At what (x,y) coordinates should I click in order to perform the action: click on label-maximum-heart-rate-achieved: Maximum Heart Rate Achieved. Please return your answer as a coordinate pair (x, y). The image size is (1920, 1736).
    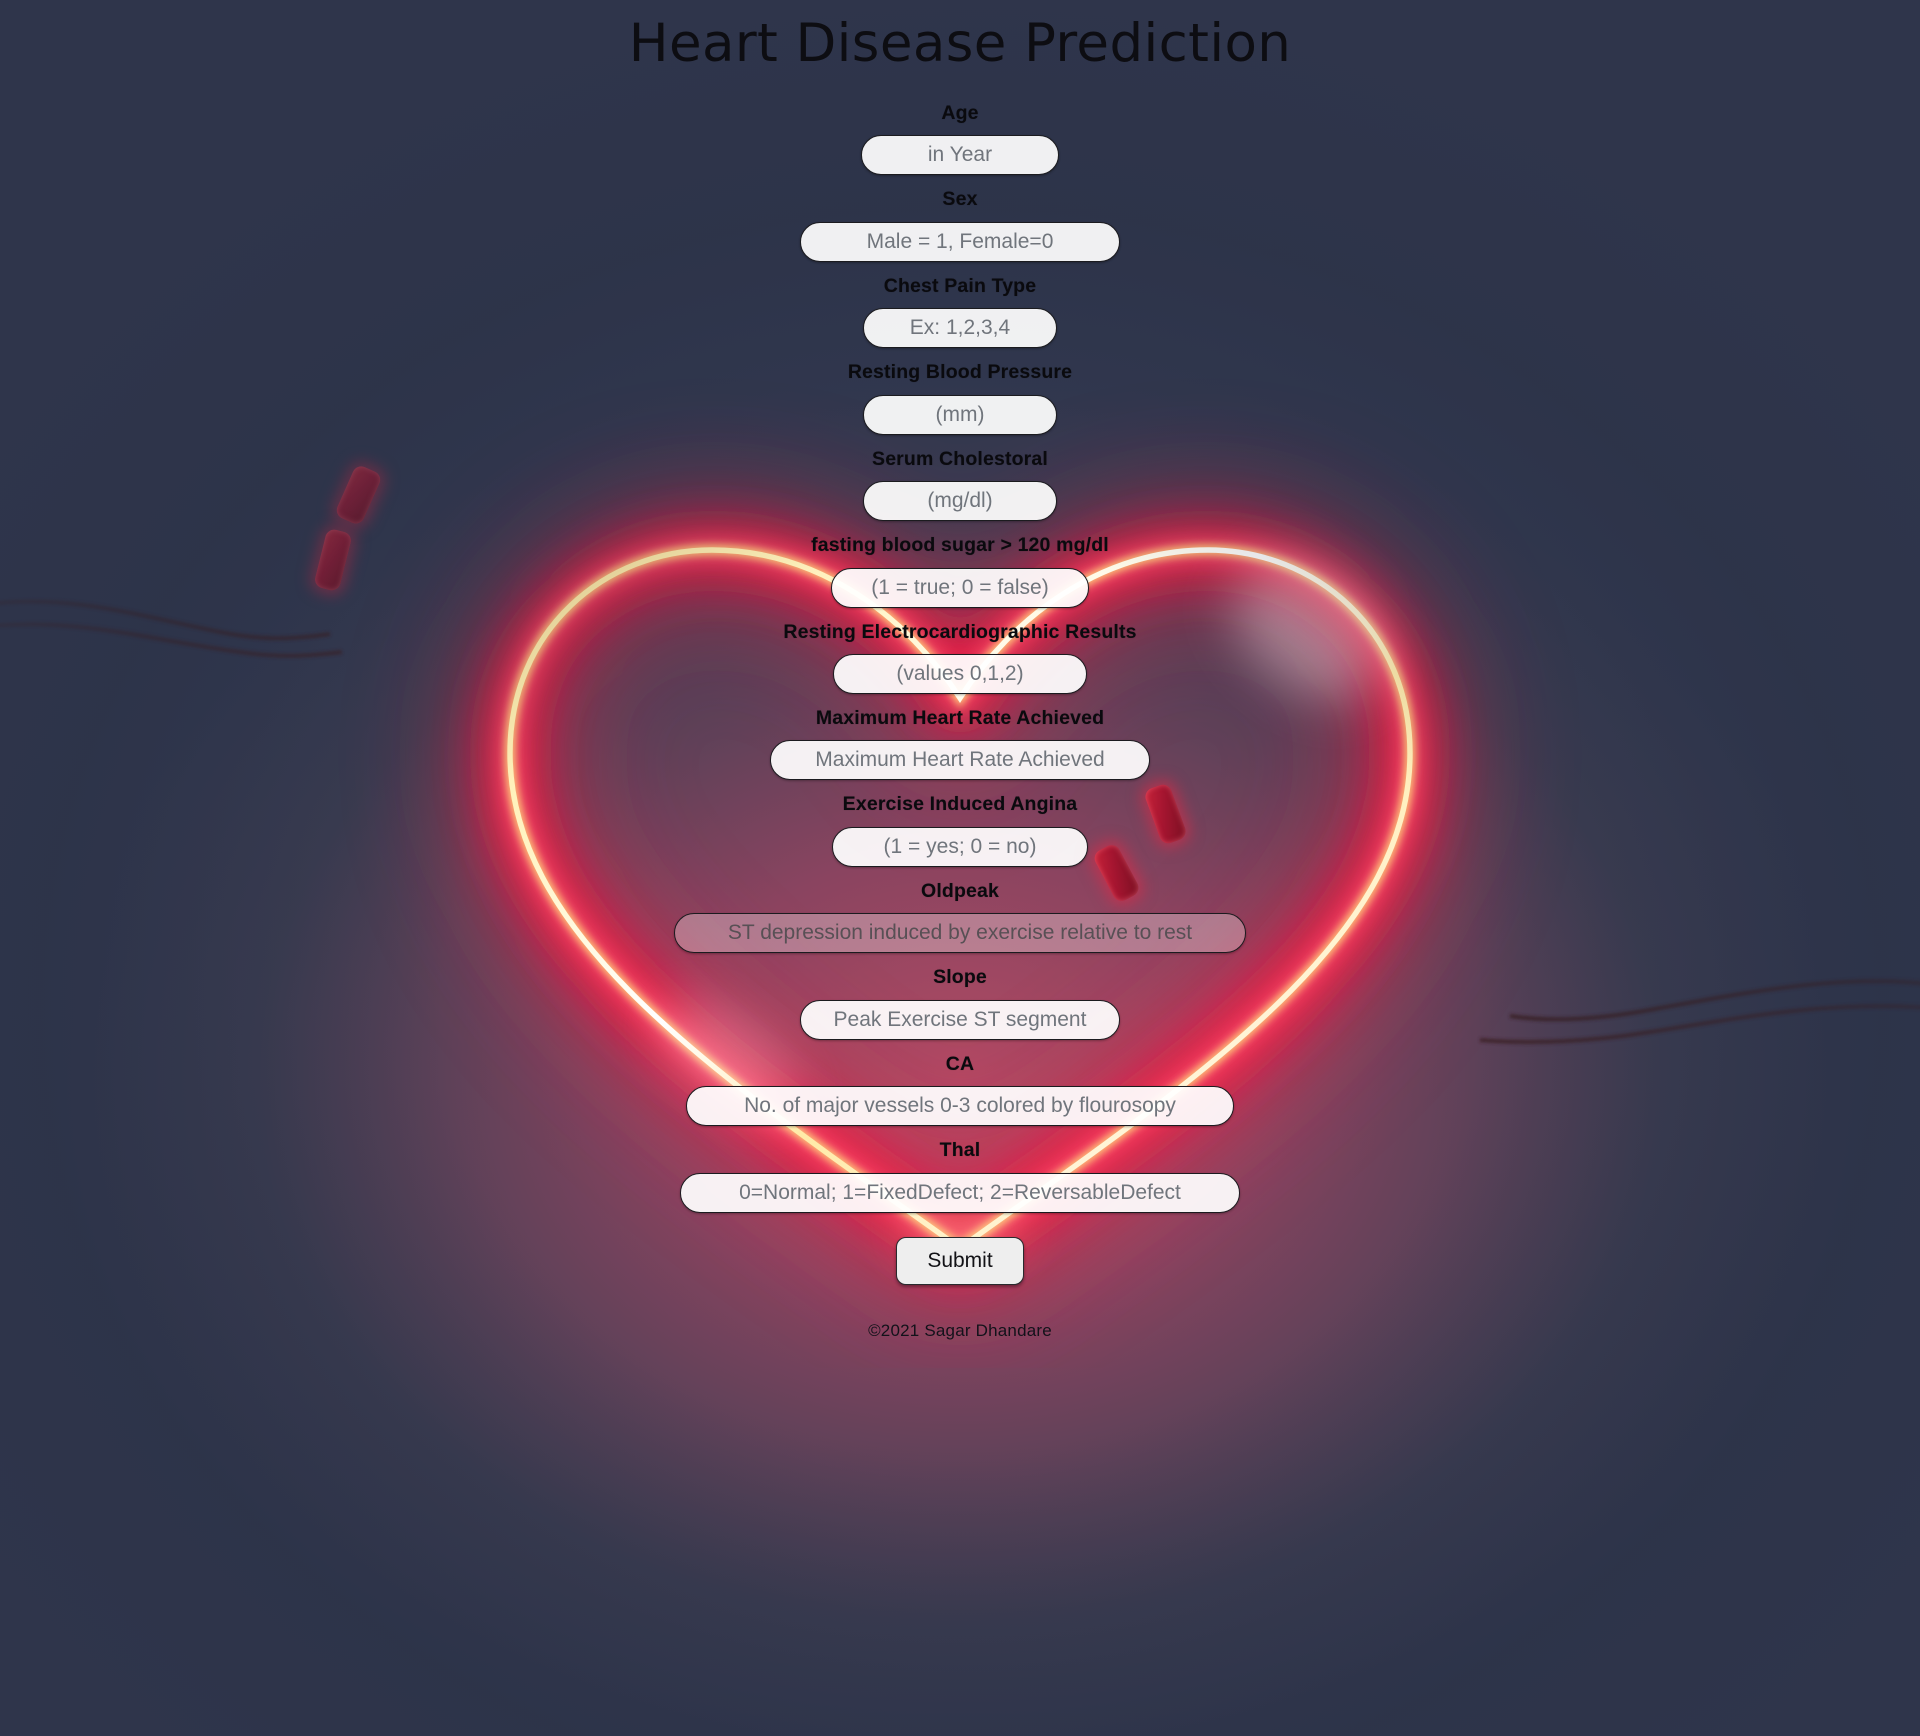
    Looking at the image, I should click on (960, 718).